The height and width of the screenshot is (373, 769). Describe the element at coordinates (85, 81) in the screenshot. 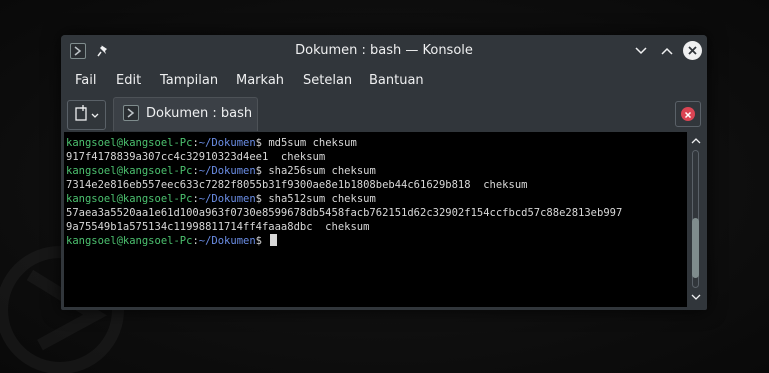

I see `menu-fail: Fail` at that location.